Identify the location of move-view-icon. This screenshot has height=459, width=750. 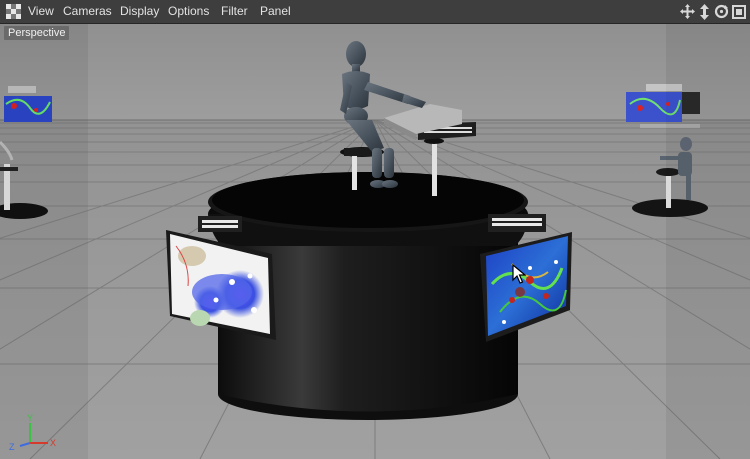
(687, 11).